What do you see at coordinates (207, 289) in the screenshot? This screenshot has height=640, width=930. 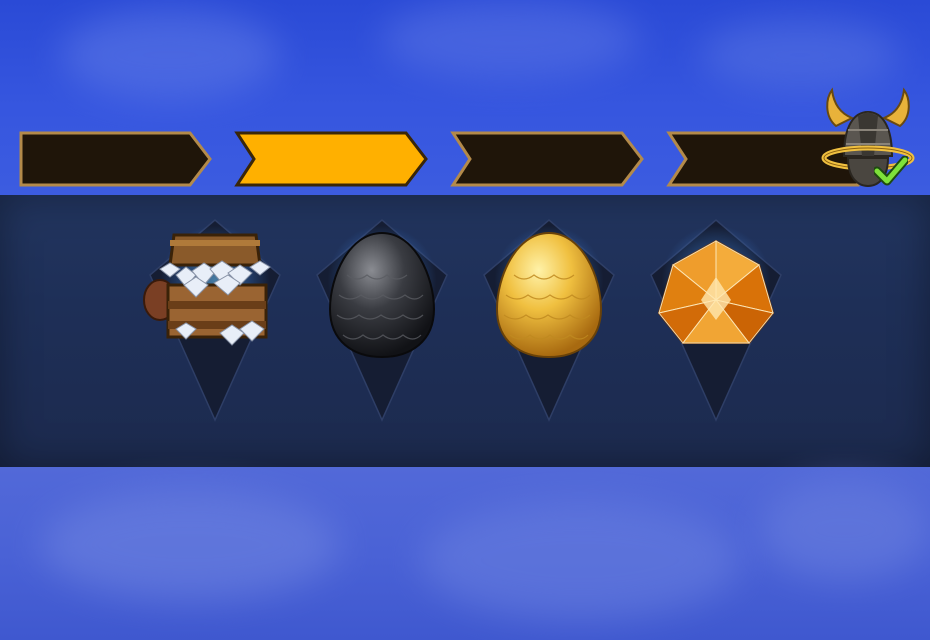 I see `treasure-chest-diamonds-icon` at bounding box center [207, 289].